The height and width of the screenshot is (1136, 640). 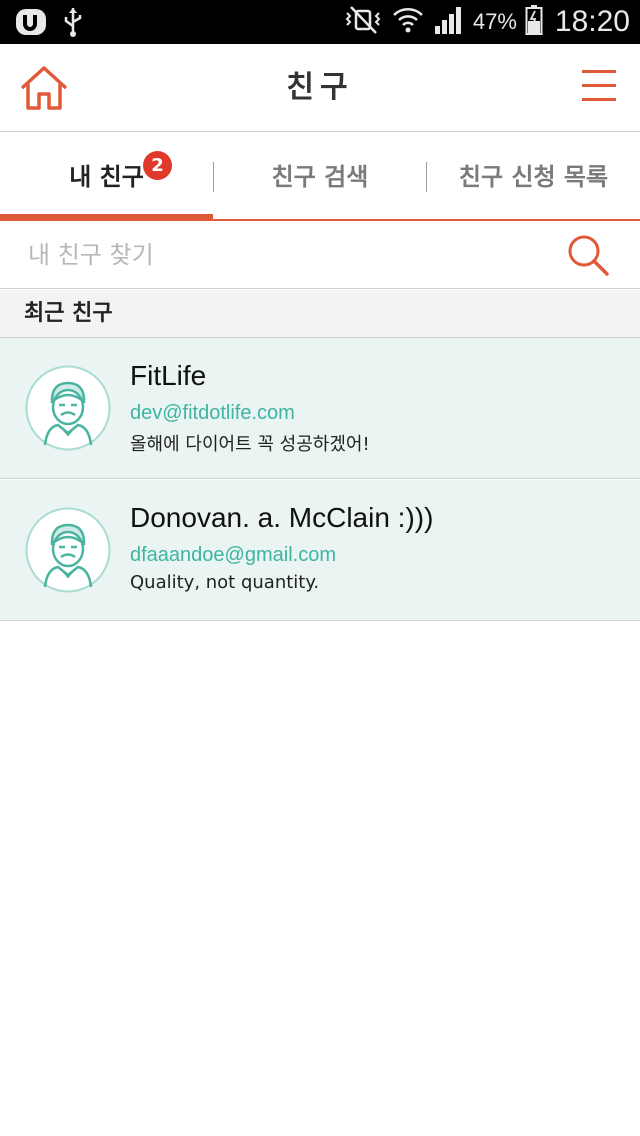 What do you see at coordinates (157, 165) in the screenshot?
I see `notification-badge: 2` at bounding box center [157, 165].